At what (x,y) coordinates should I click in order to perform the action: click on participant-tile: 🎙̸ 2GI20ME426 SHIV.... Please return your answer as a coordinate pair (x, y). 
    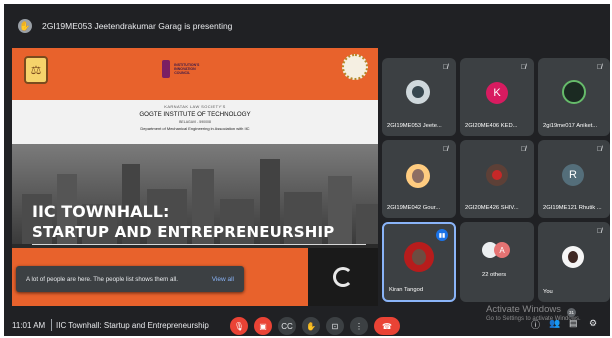
    Looking at the image, I should click on (497, 179).